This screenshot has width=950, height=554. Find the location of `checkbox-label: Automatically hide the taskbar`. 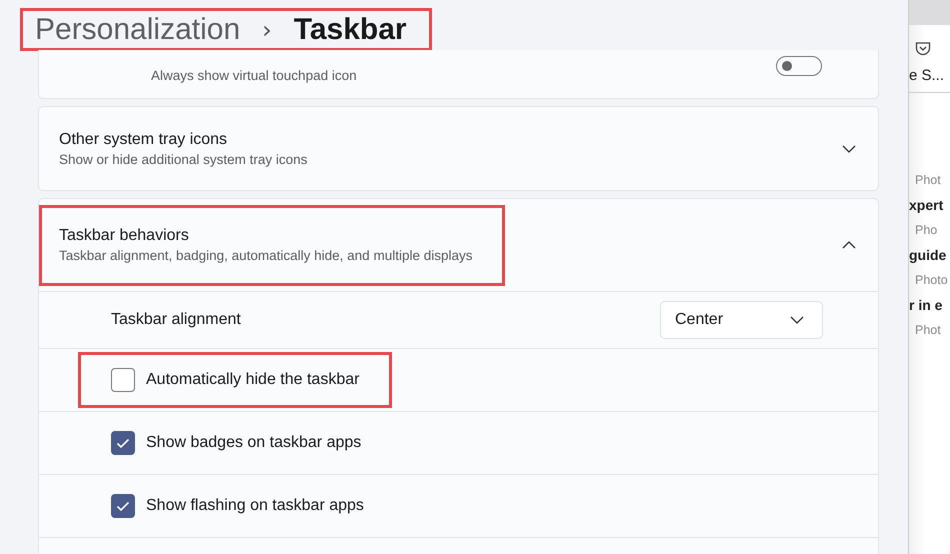

checkbox-label: Automatically hide the taskbar is located at coordinates (253, 380).